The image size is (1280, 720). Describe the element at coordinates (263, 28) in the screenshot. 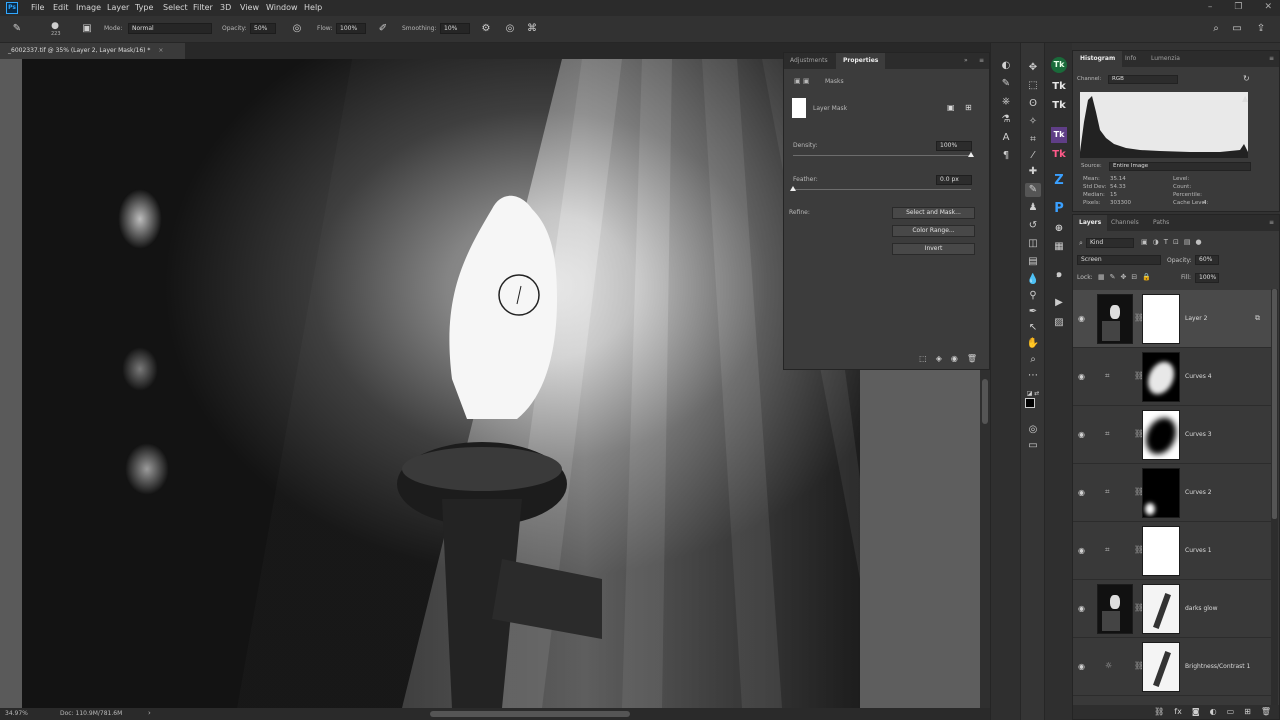

I see `opacity-field: 50%` at that location.